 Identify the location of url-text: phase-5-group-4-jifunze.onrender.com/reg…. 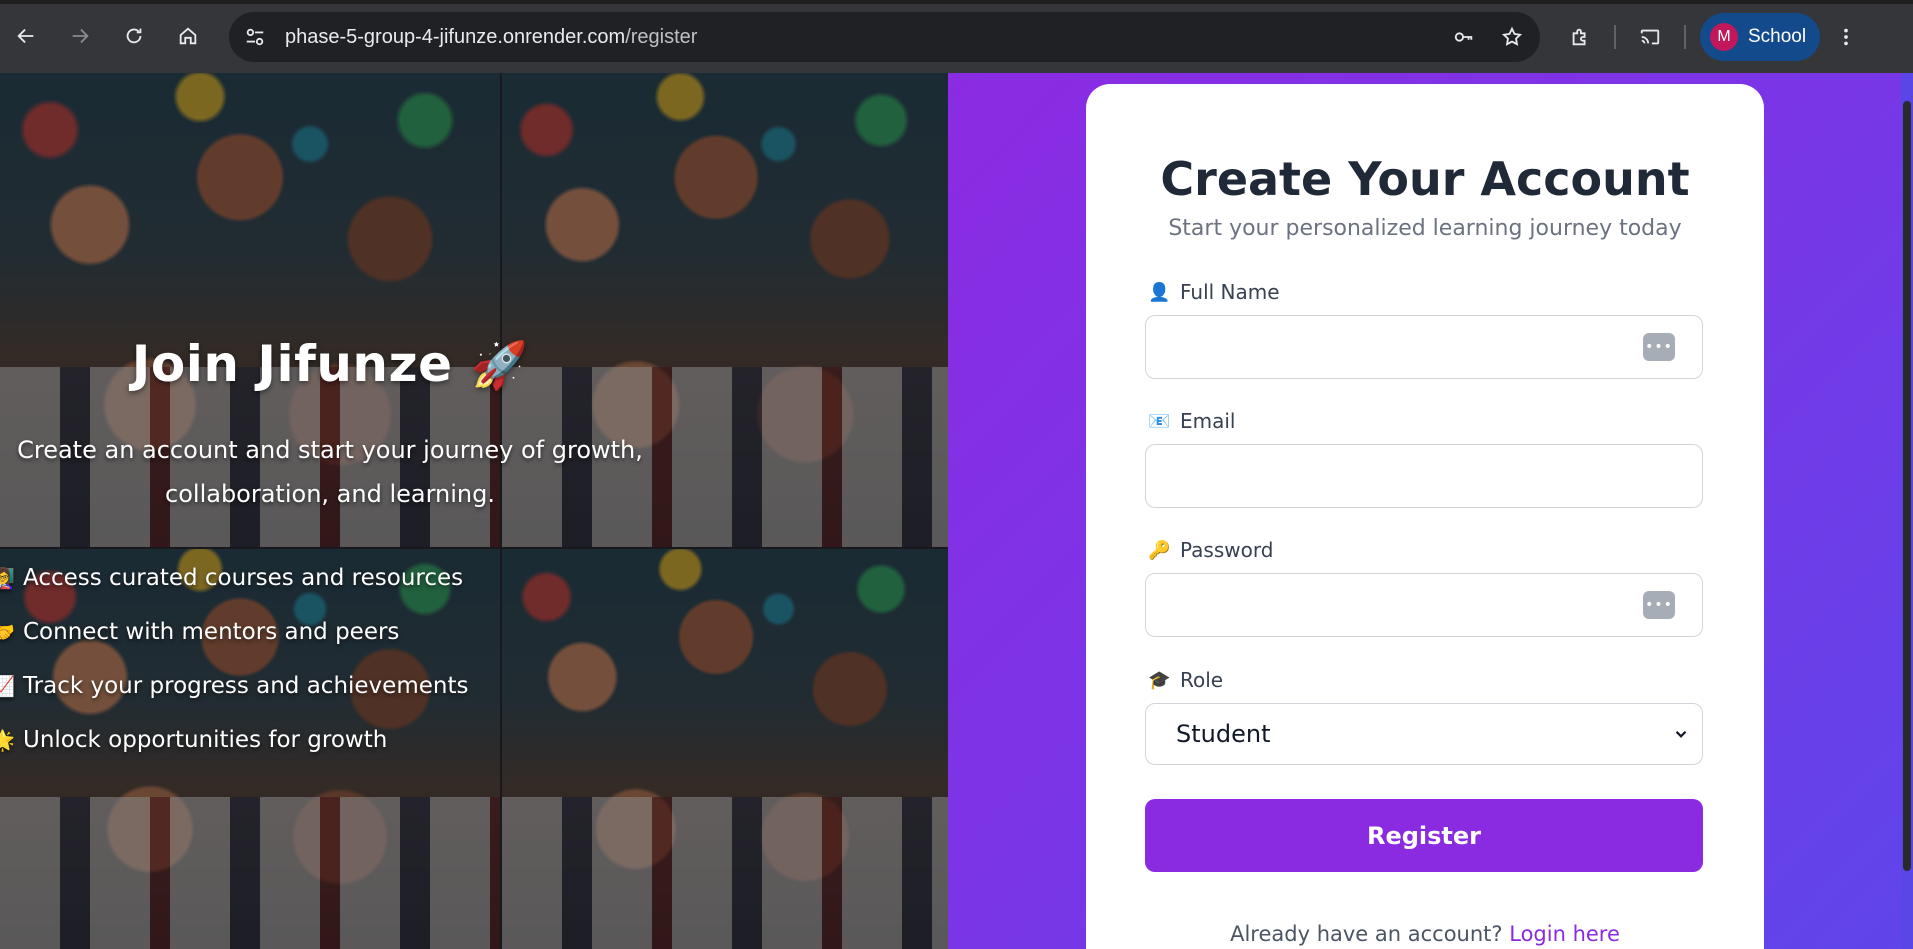
(491, 37).